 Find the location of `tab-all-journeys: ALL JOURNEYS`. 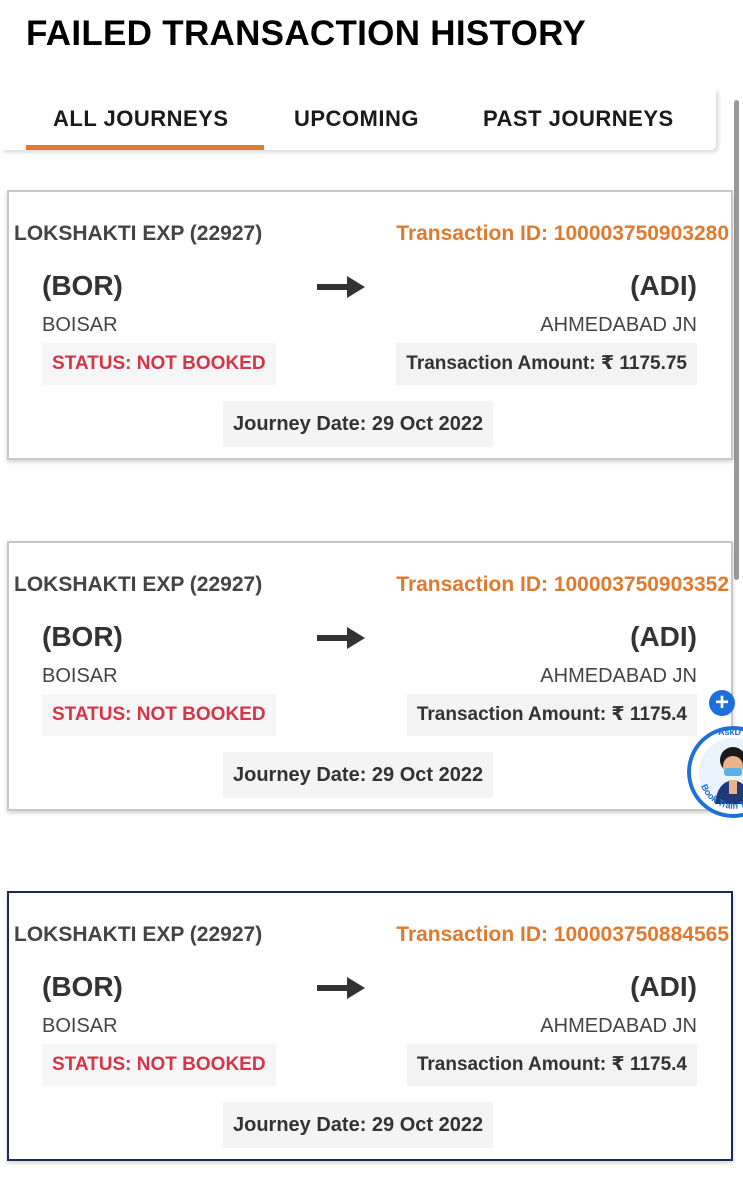

tab-all-journeys: ALL JOURNEYS is located at coordinates (141, 119).